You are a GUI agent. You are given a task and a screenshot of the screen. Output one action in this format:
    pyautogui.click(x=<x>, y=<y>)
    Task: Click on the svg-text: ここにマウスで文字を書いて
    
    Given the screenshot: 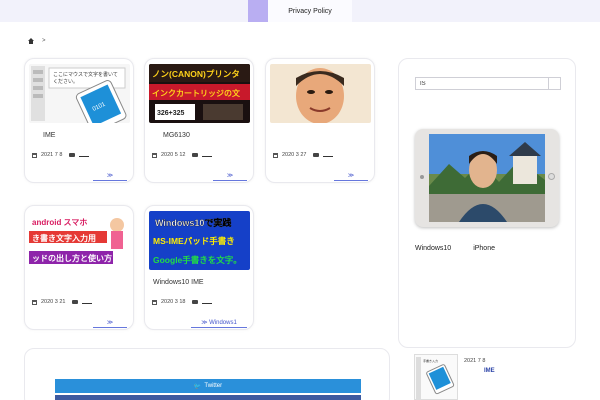 What is the action you would take?
    pyautogui.click(x=85, y=74)
    